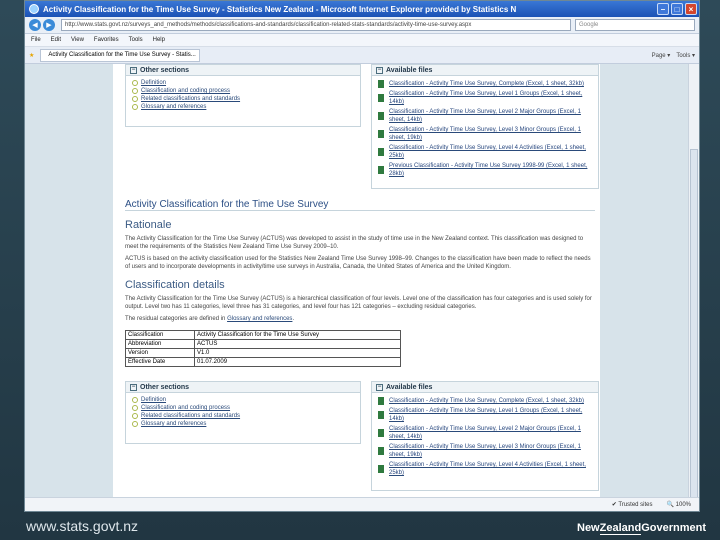  Describe the element at coordinates (694, 324) in the screenshot. I see `scrollbar-thumb` at that location.